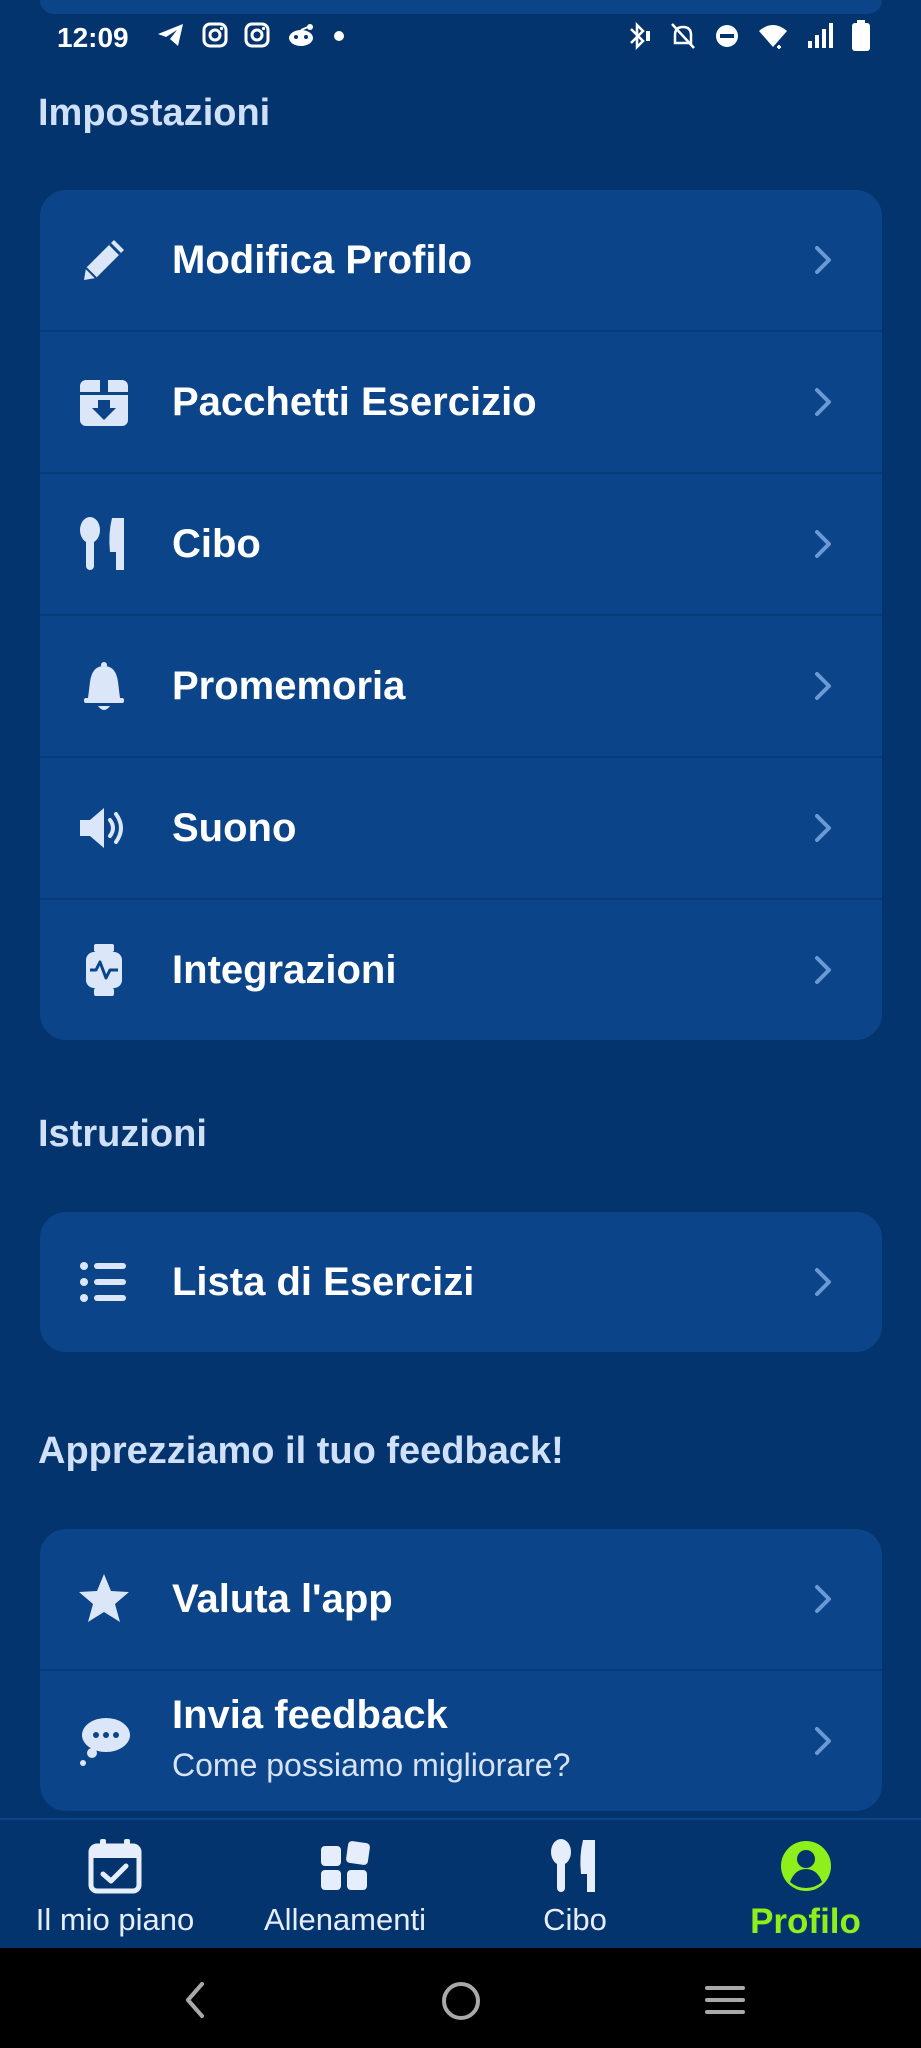  What do you see at coordinates (234, 827) in the screenshot?
I see `row-label: Suono` at bounding box center [234, 827].